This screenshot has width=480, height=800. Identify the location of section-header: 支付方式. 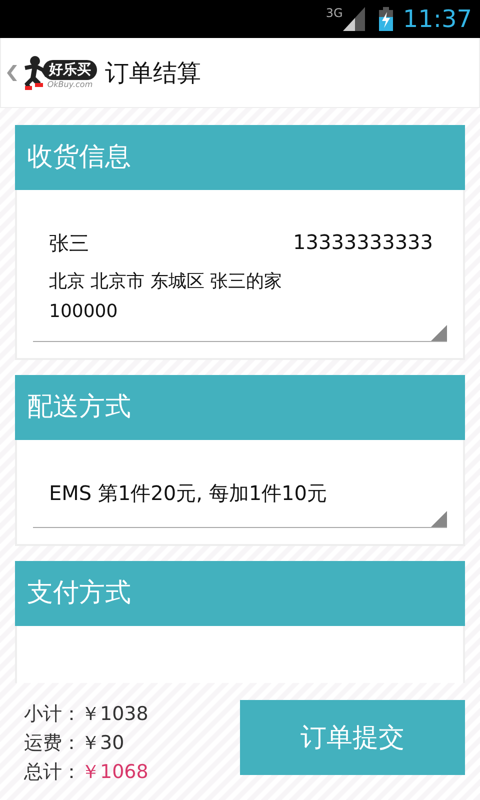
(240, 593).